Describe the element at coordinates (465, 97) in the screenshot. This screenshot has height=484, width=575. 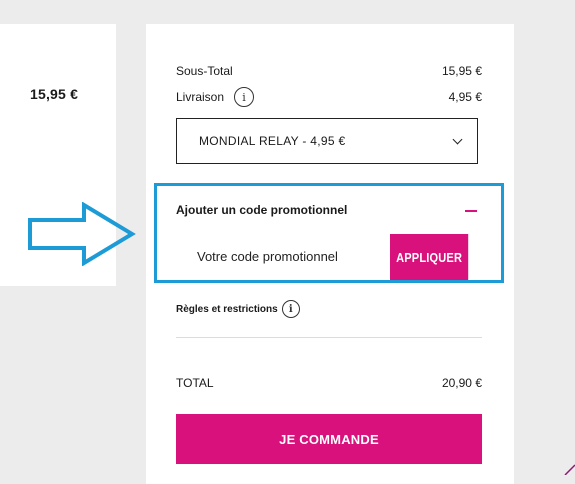
I see `shipping-value: 4,95 €` at that location.